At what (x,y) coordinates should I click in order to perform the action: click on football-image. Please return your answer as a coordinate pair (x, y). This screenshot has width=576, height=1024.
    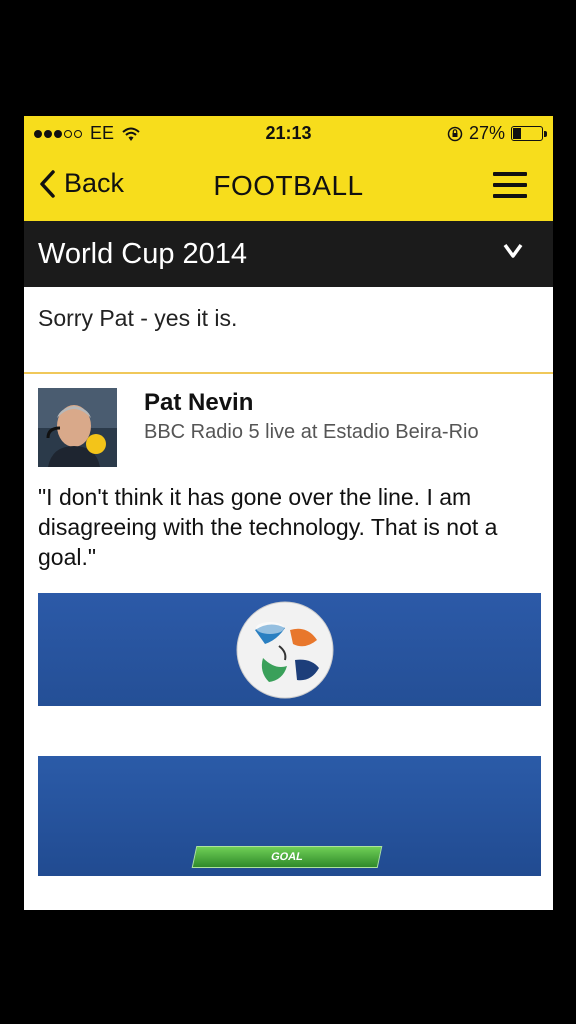
    Looking at the image, I should click on (285, 650).